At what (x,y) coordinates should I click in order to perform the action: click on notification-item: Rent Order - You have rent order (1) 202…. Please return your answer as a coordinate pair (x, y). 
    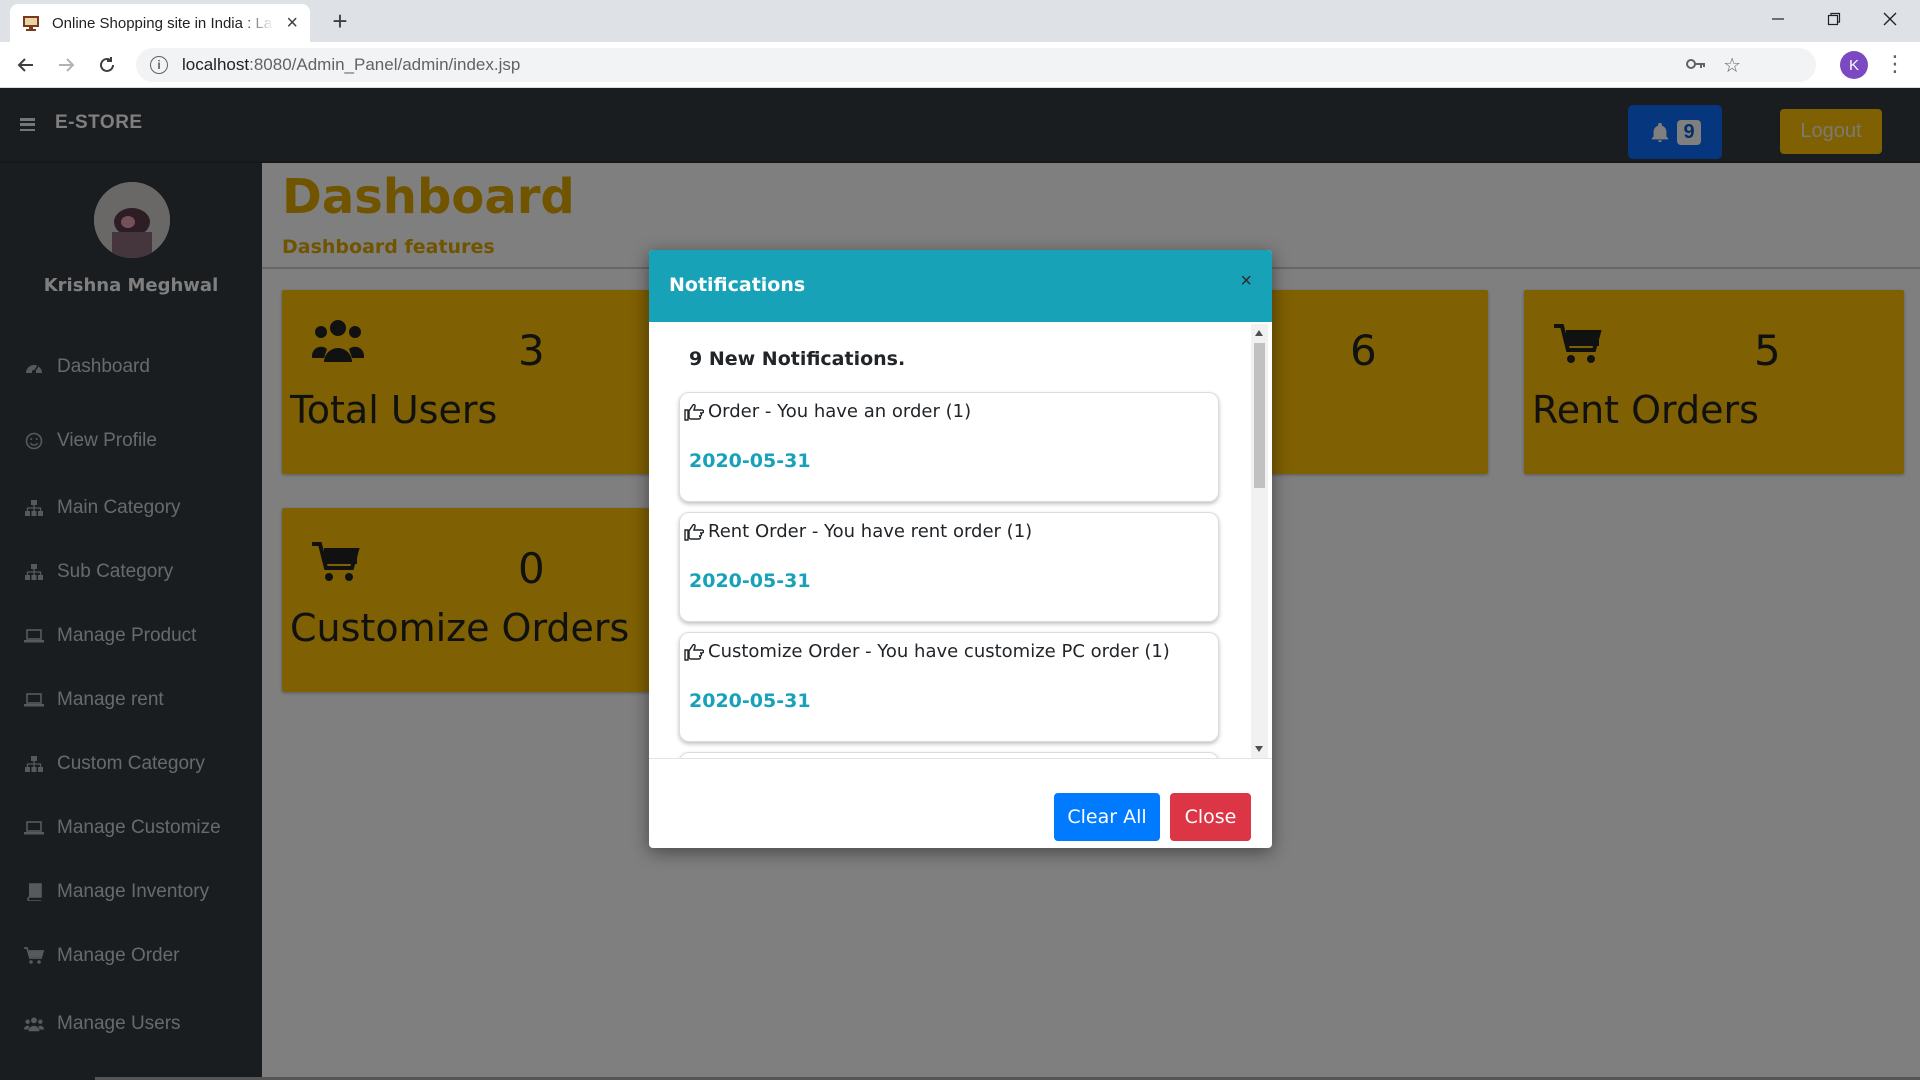
    Looking at the image, I should click on (949, 567).